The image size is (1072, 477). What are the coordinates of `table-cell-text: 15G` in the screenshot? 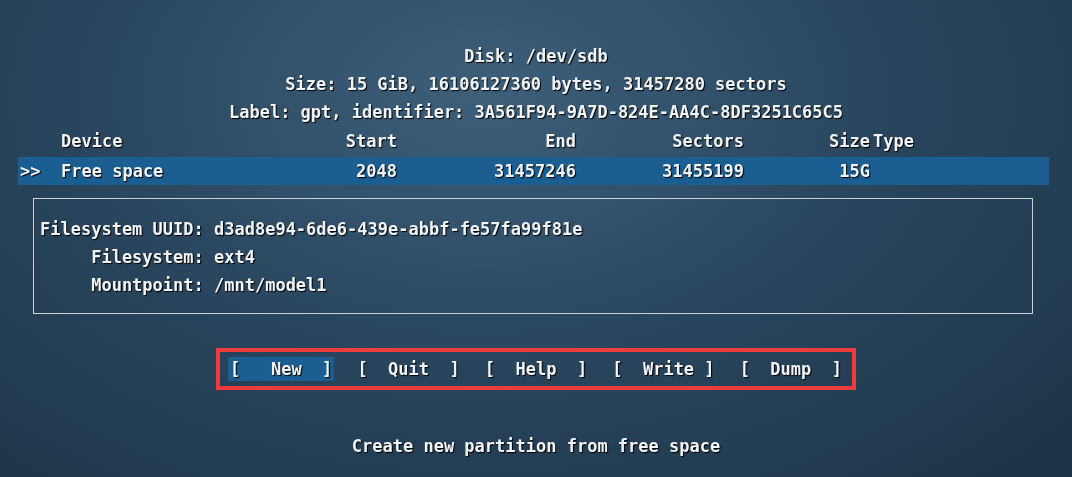 It's located at (854, 171).